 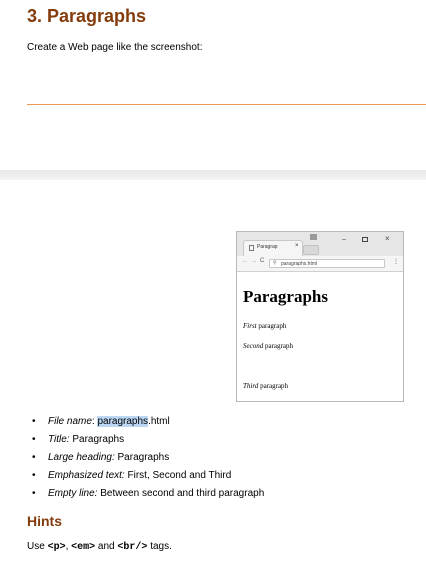 I want to click on selected-text: paragraphs, so click(x=123, y=421).